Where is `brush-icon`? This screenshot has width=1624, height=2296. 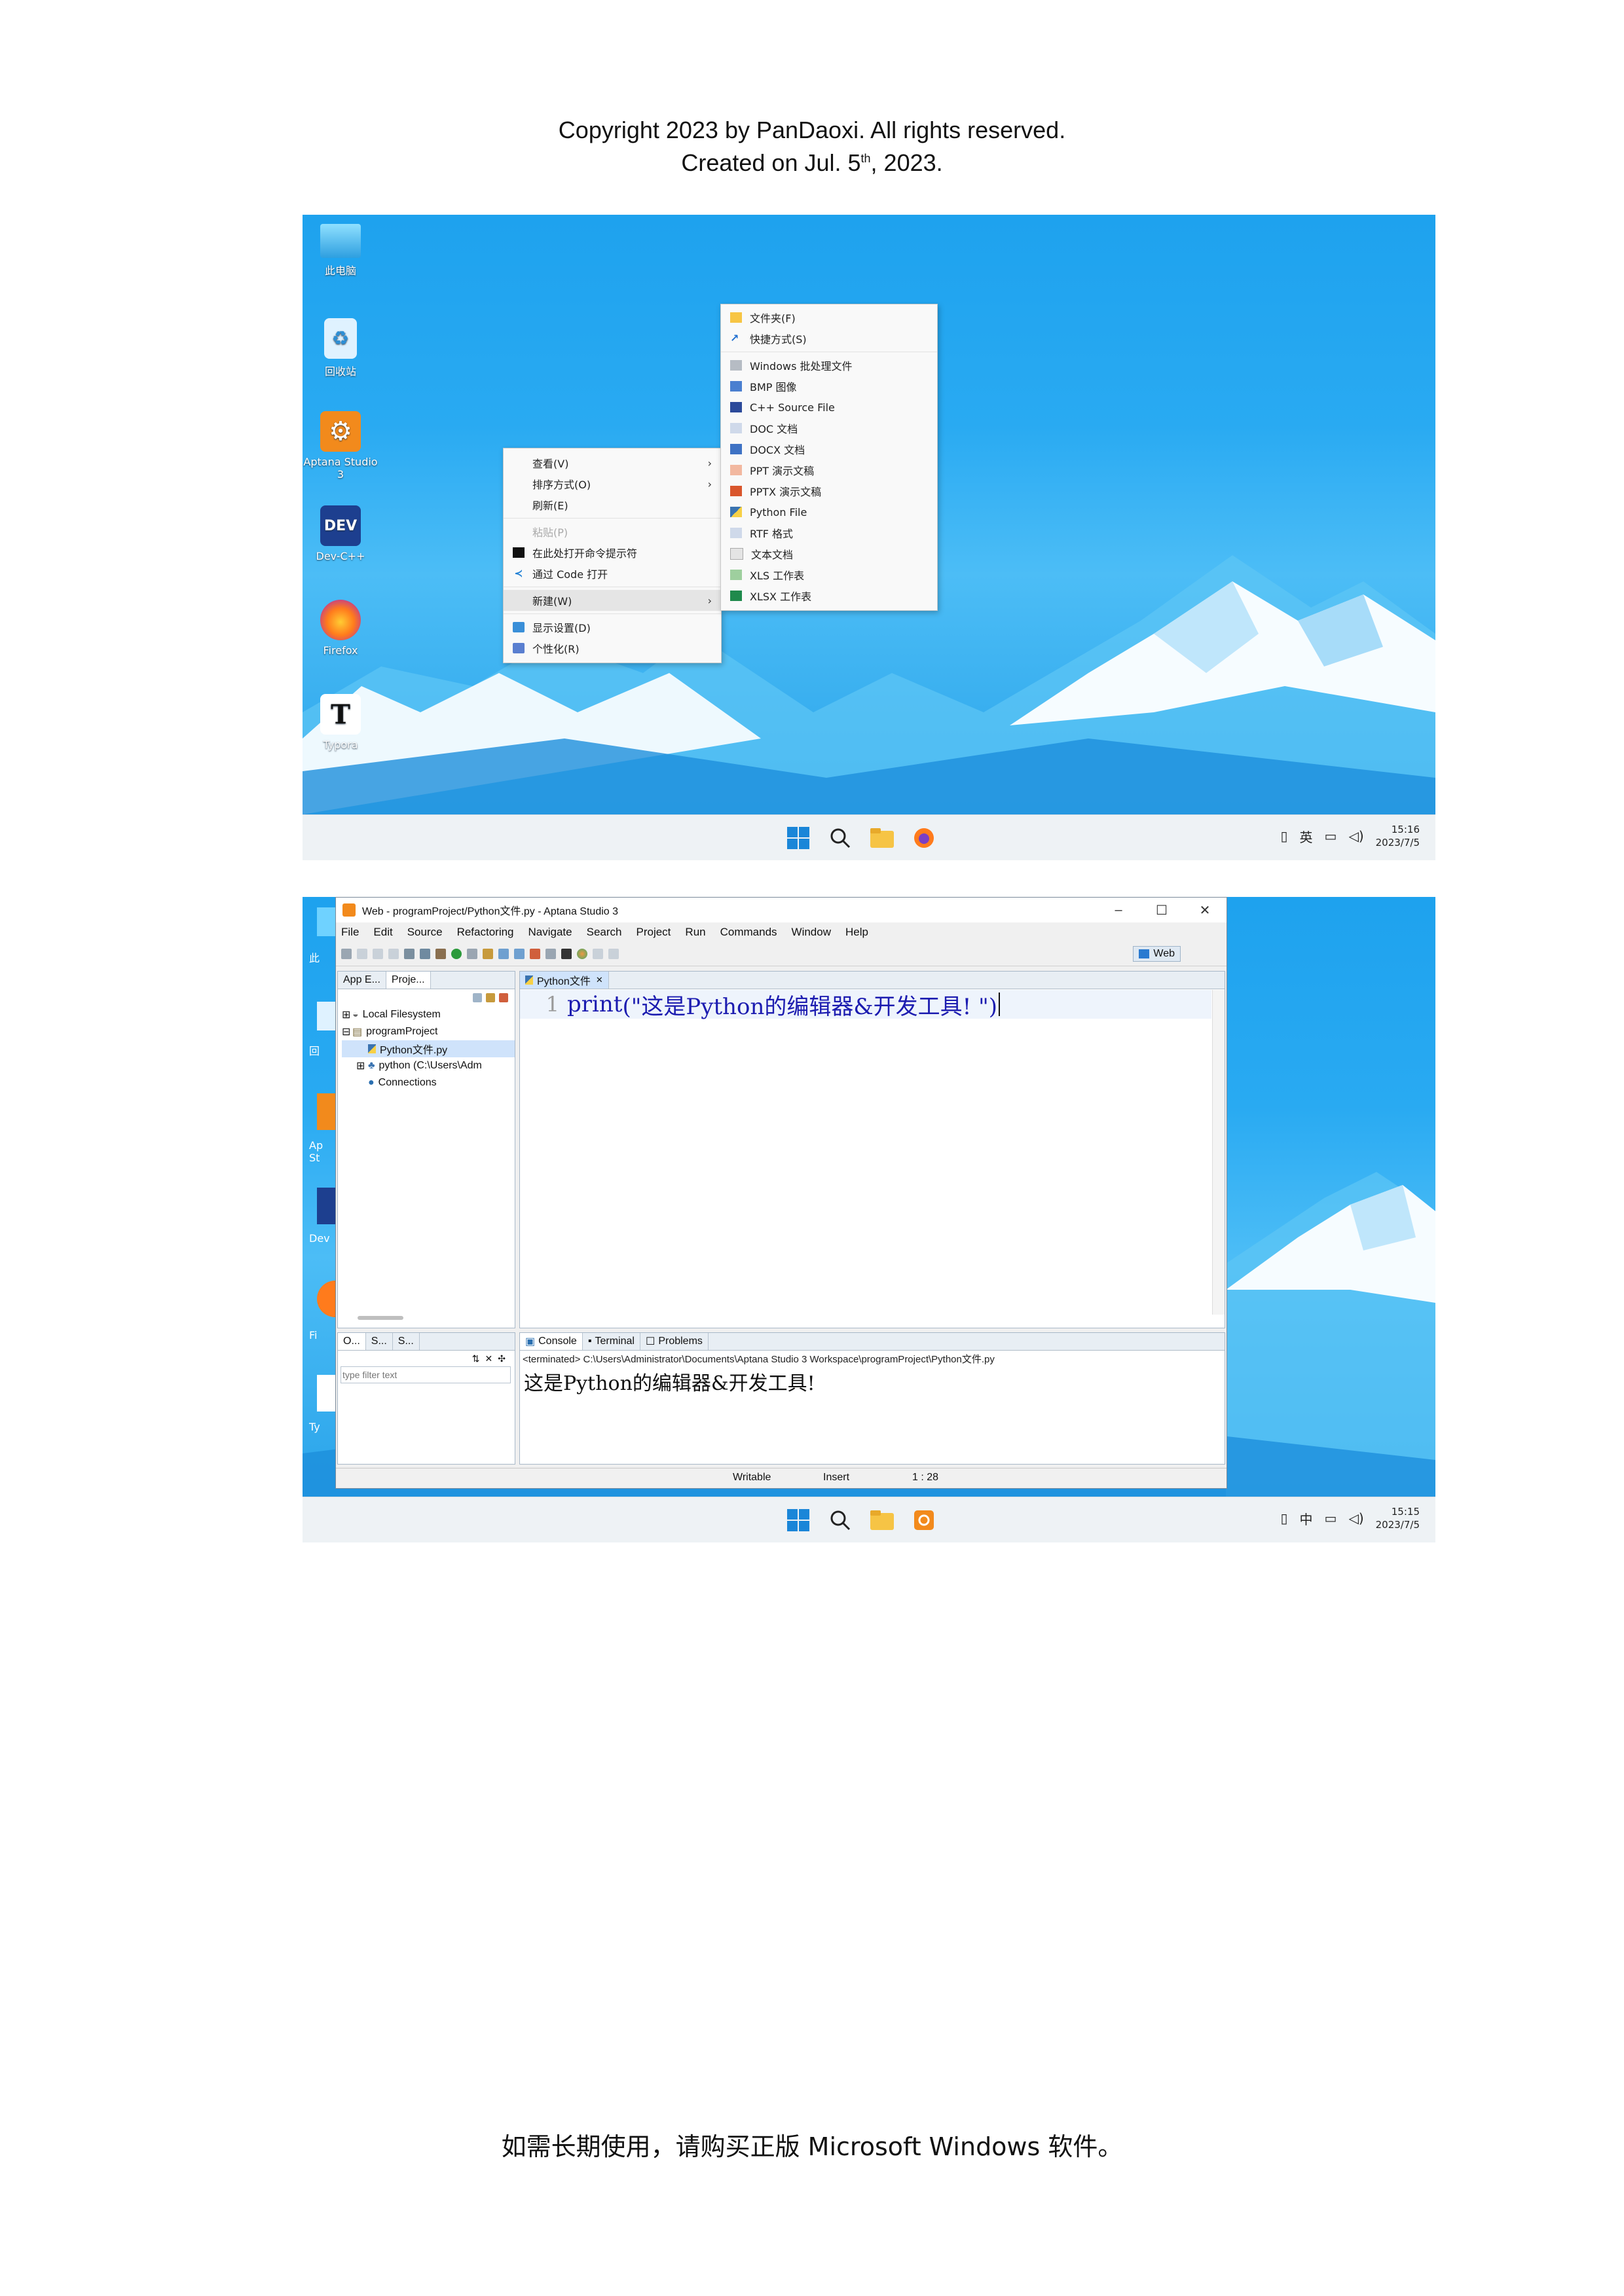
brush-icon is located at coordinates (488, 954).